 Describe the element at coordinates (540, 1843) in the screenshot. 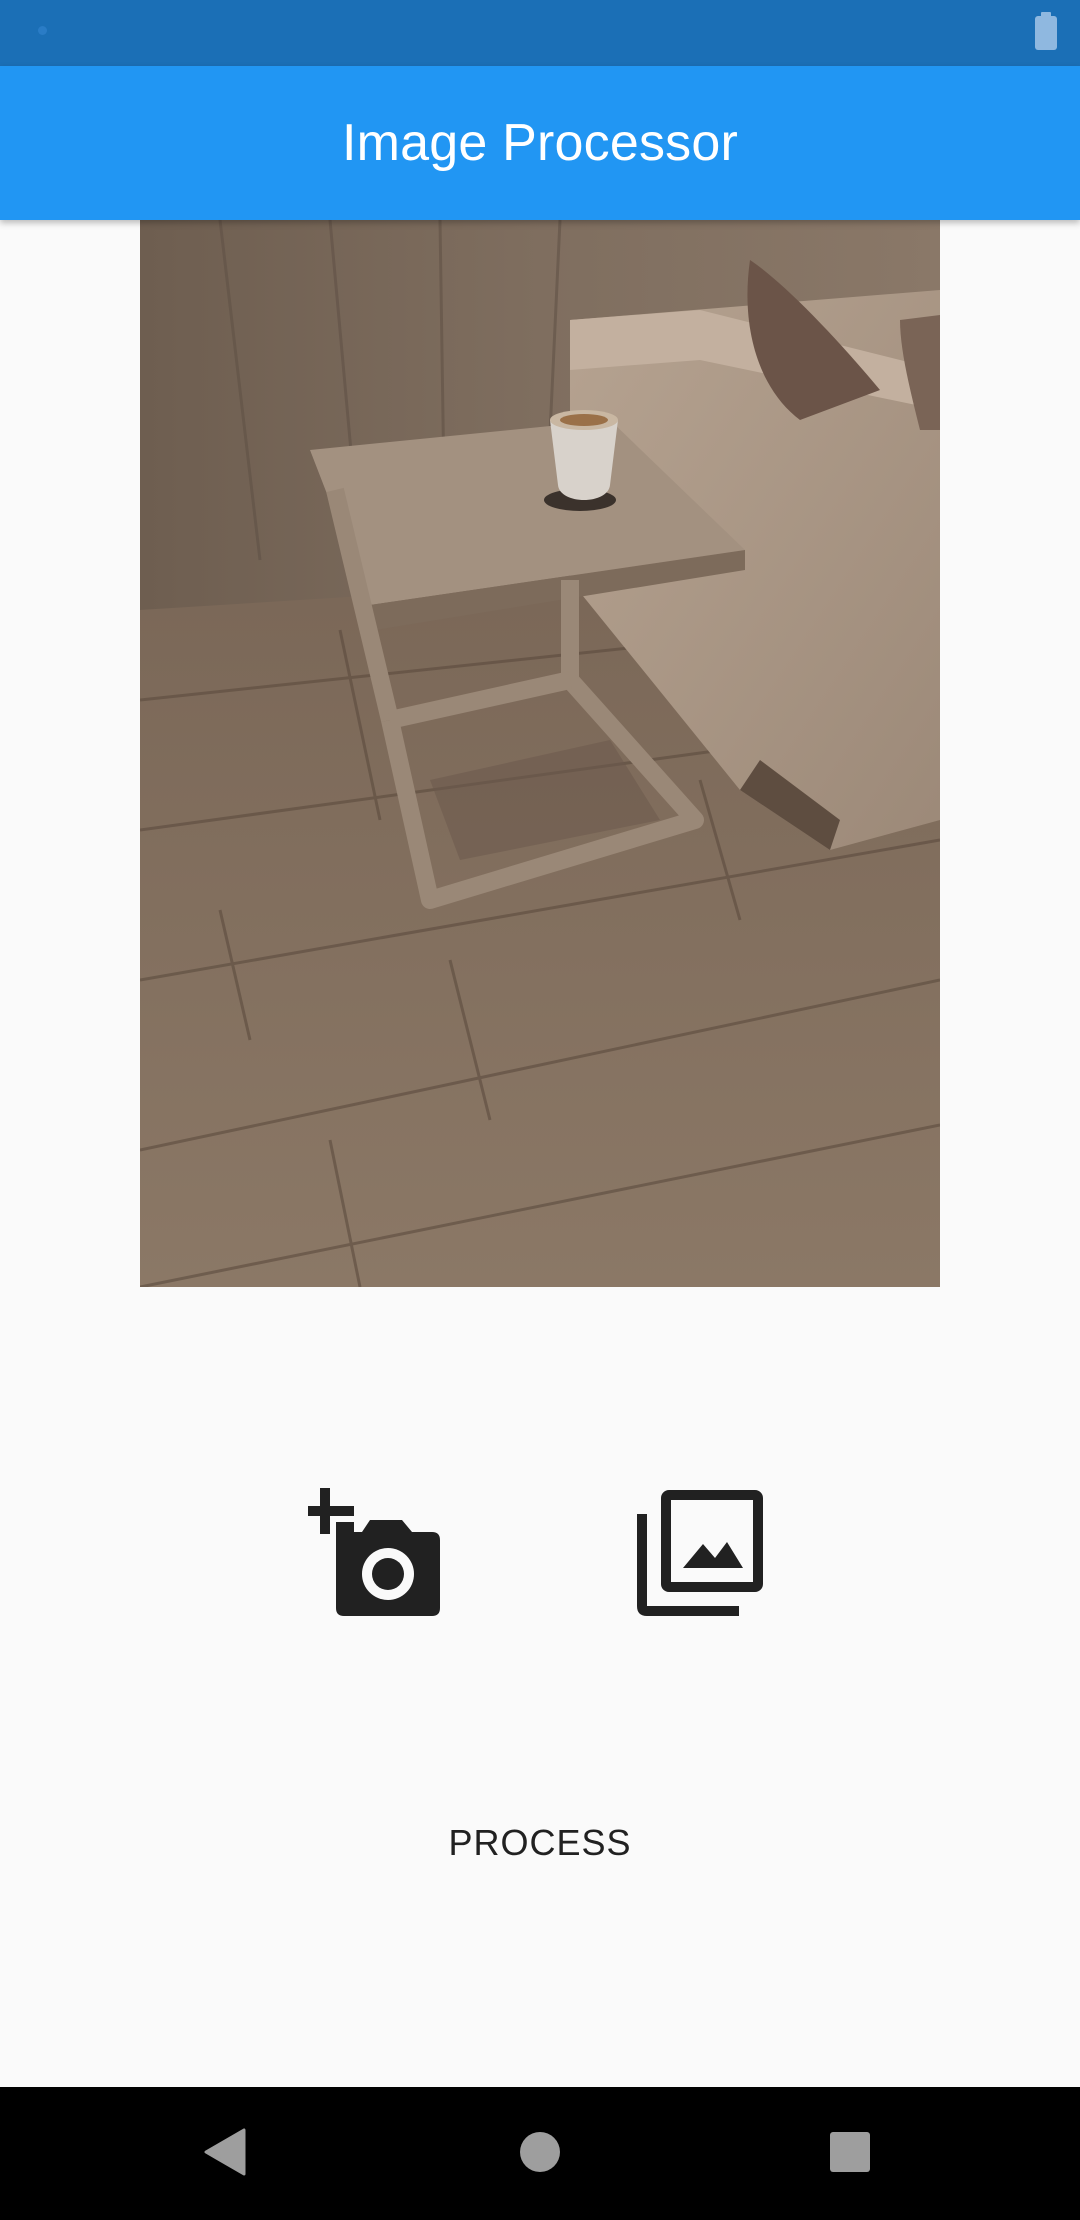

I see `process-button: PROCESS` at that location.